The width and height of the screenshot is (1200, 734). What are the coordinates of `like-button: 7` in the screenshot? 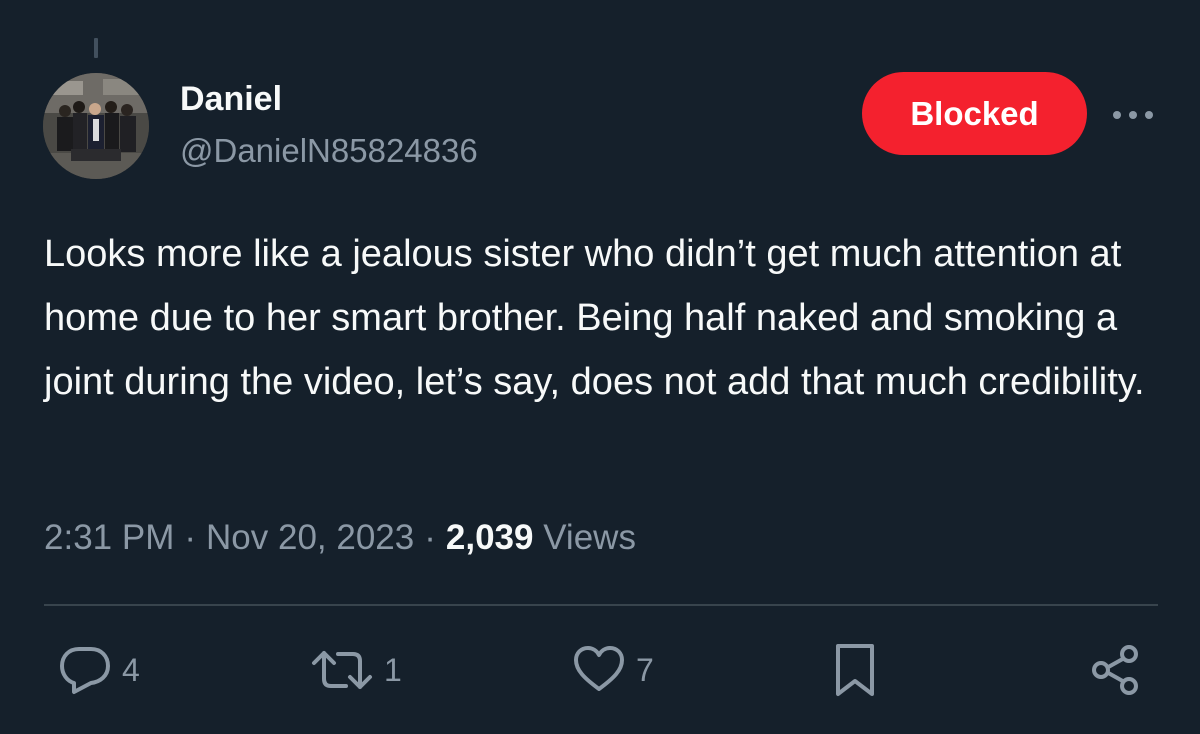 It's located at (613, 670).